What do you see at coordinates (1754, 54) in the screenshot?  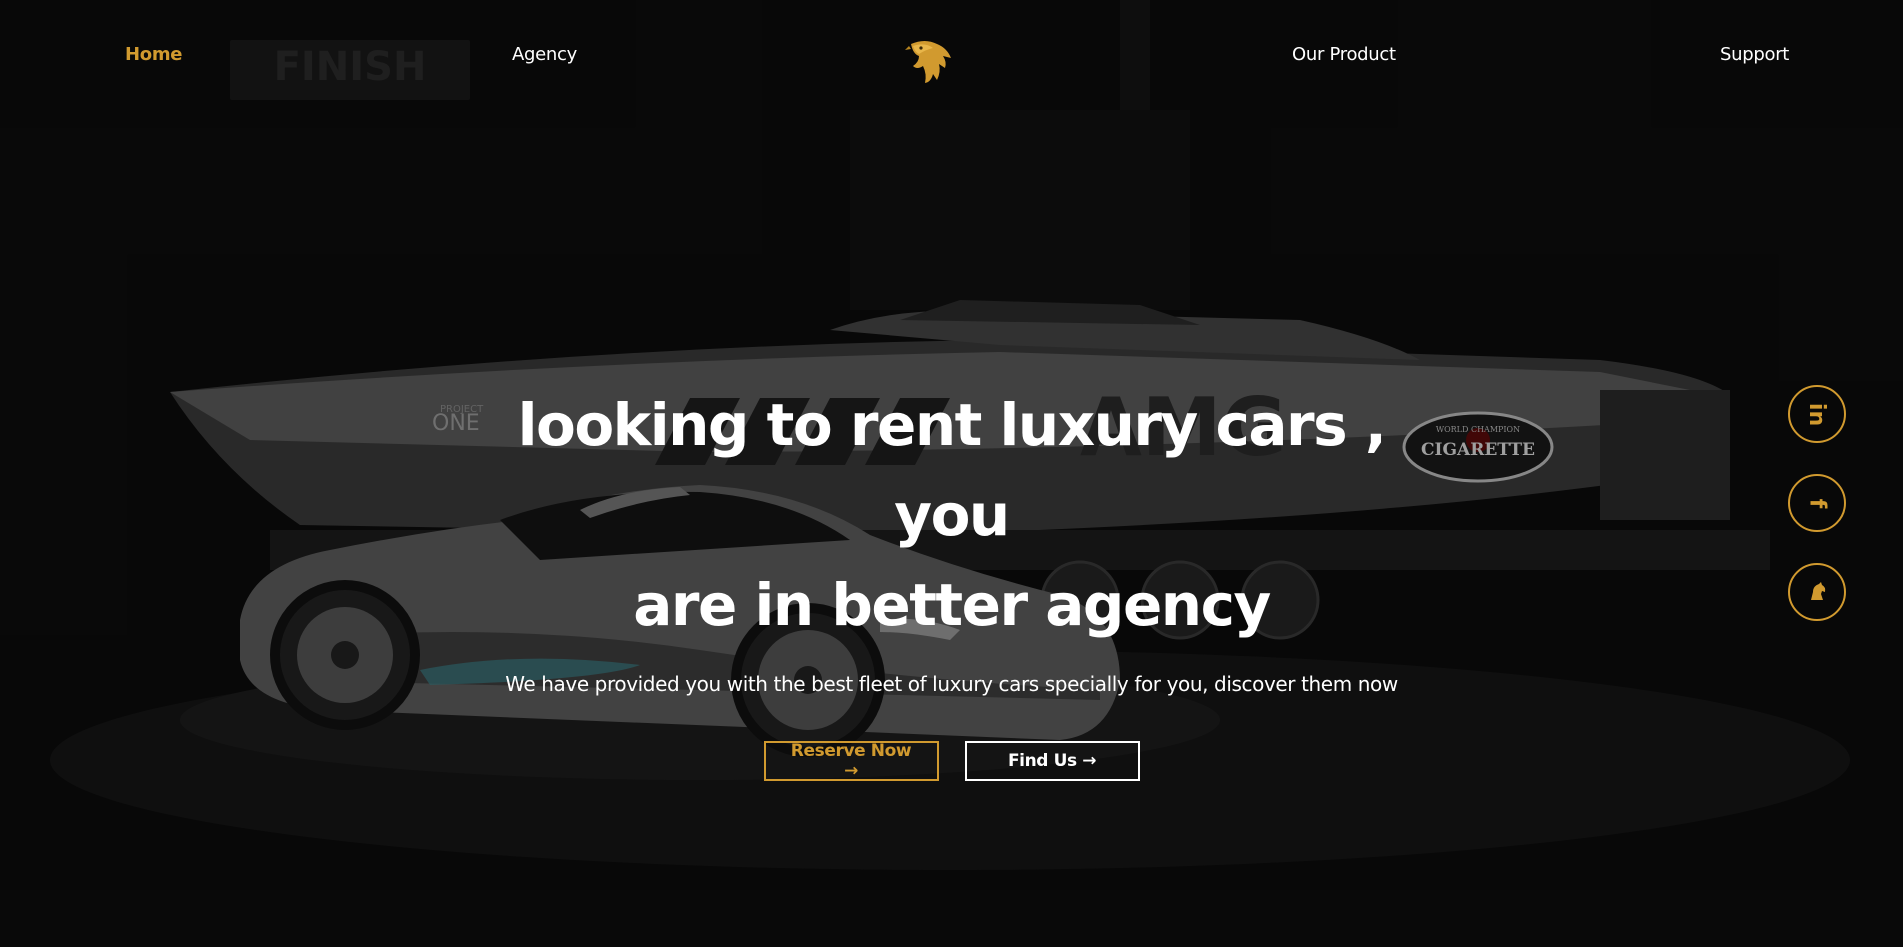 I see `nav-support-link: Support` at bounding box center [1754, 54].